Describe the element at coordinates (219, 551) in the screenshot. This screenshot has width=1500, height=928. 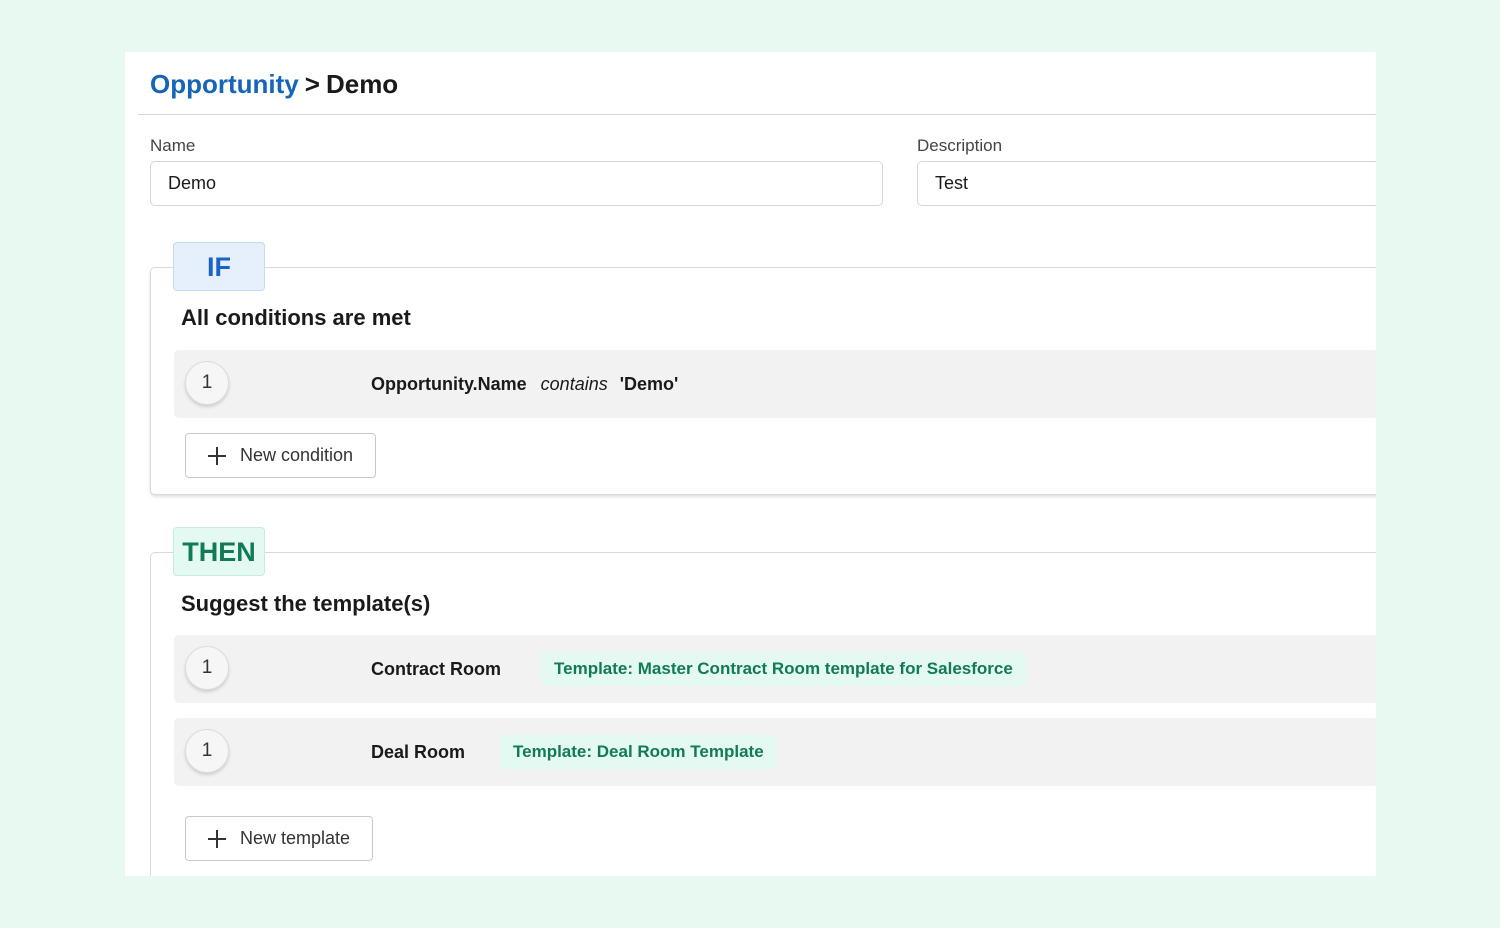
I see `then-tag: THEN` at that location.